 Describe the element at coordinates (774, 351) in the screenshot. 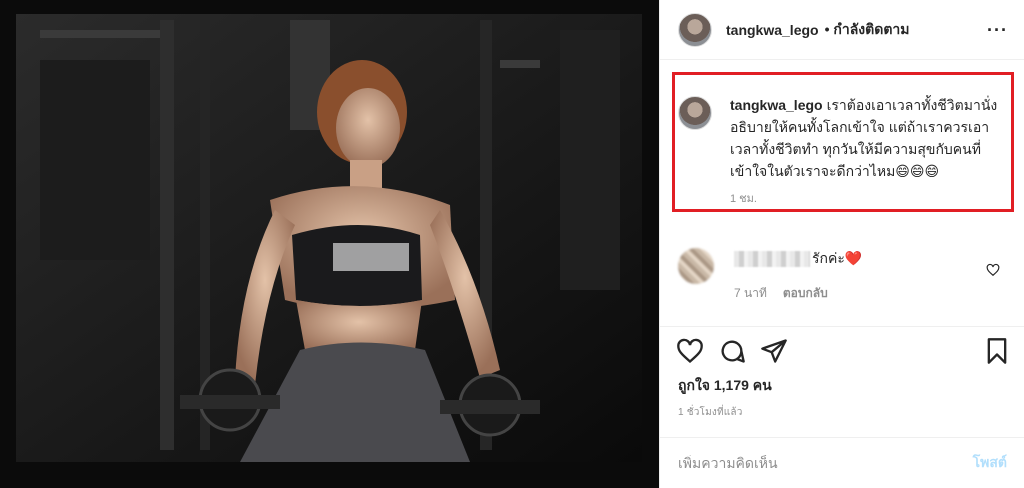

I see `send-paper-plane-icon` at that location.